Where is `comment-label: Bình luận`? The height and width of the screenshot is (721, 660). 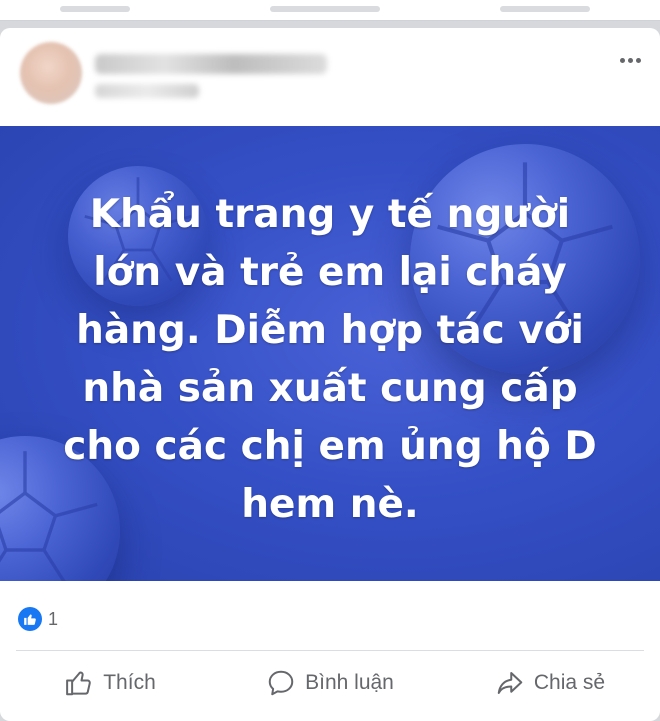 comment-label: Bình luận is located at coordinates (349, 682).